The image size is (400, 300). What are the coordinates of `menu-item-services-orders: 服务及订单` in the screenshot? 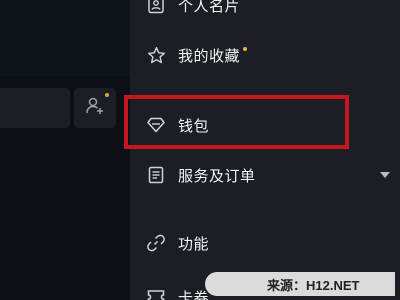 It's located at (201, 175).